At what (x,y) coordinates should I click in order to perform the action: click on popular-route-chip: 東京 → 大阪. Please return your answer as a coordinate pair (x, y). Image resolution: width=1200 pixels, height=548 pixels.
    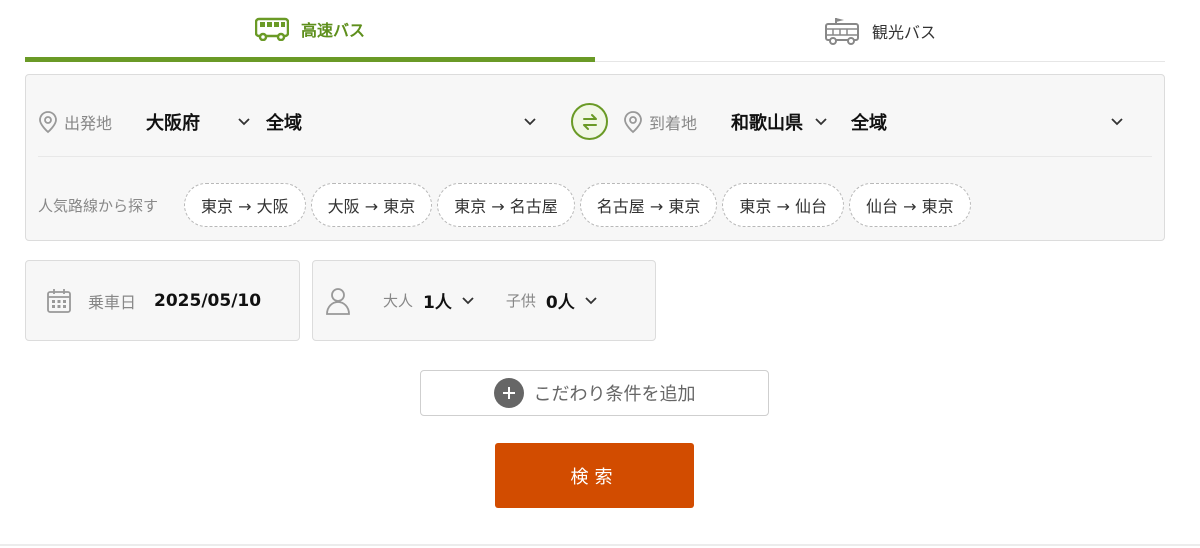
    Looking at the image, I should click on (245, 205).